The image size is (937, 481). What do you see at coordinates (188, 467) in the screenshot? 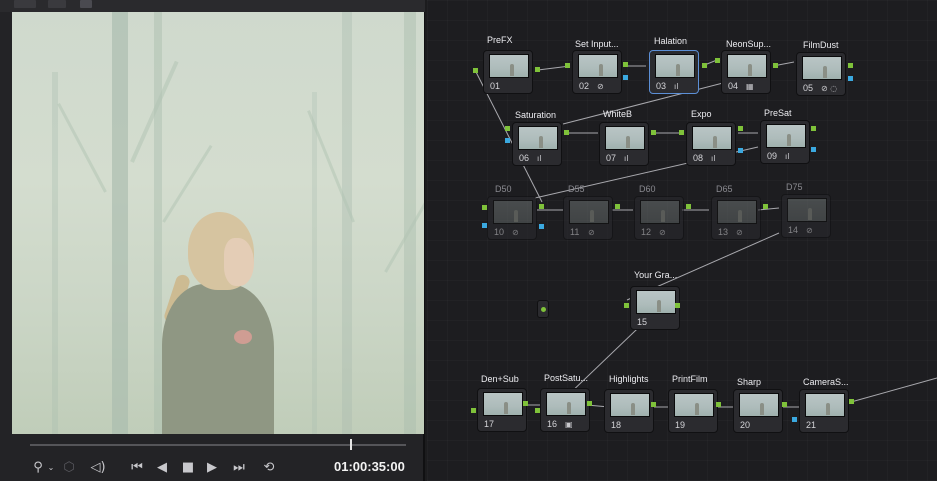
I see `stop-icon: ■` at bounding box center [188, 467].